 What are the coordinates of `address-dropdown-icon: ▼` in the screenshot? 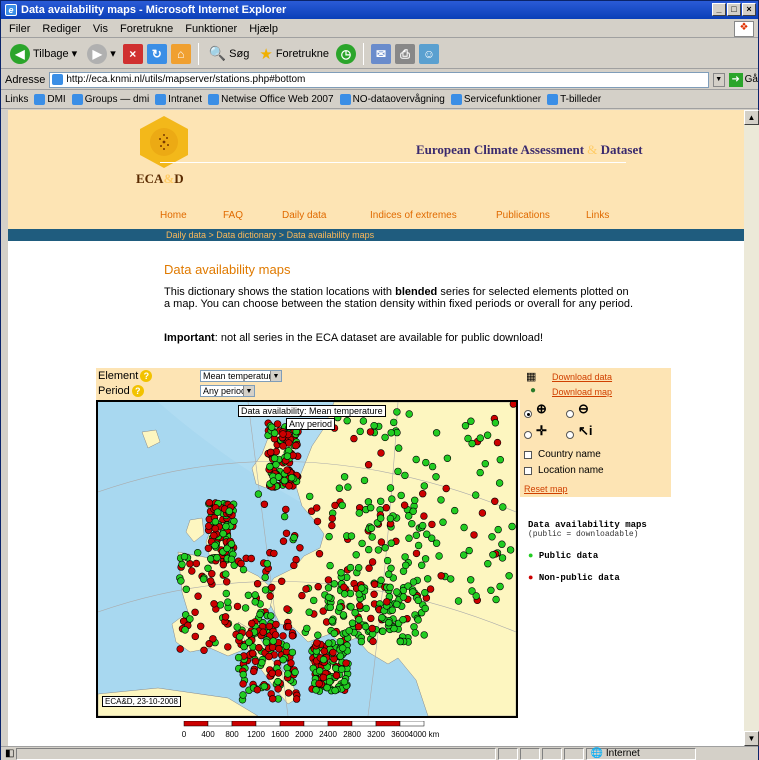 It's located at (718, 79).